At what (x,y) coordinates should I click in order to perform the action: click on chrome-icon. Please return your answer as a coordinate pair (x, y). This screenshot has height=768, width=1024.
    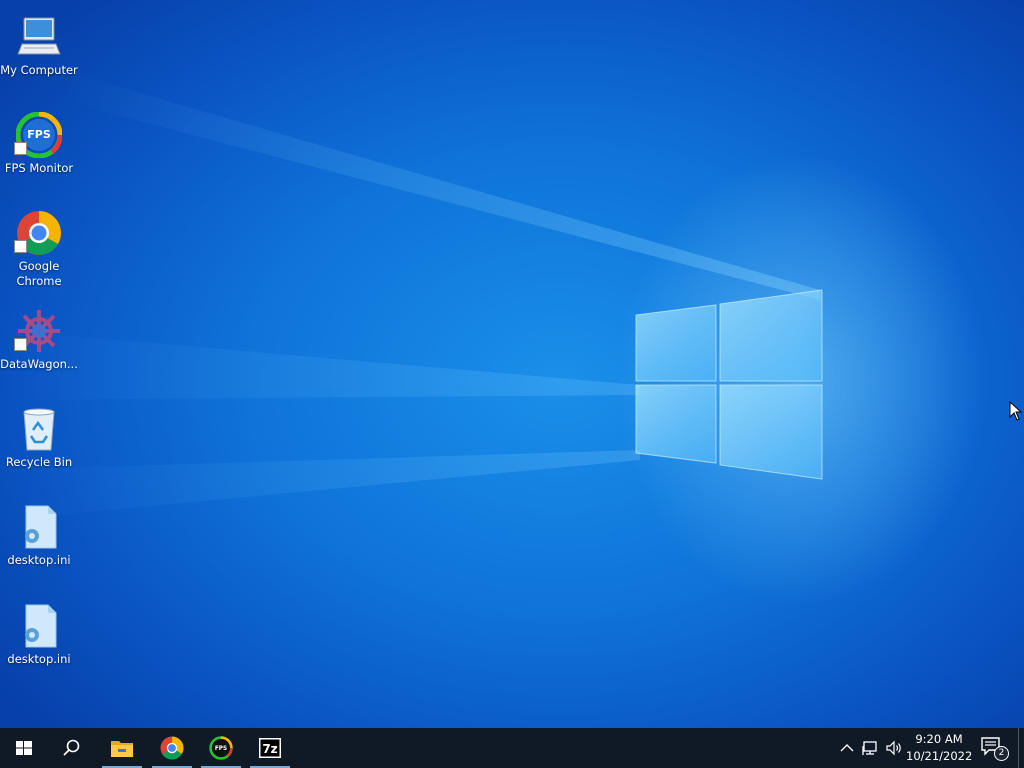
    Looking at the image, I should click on (172, 748).